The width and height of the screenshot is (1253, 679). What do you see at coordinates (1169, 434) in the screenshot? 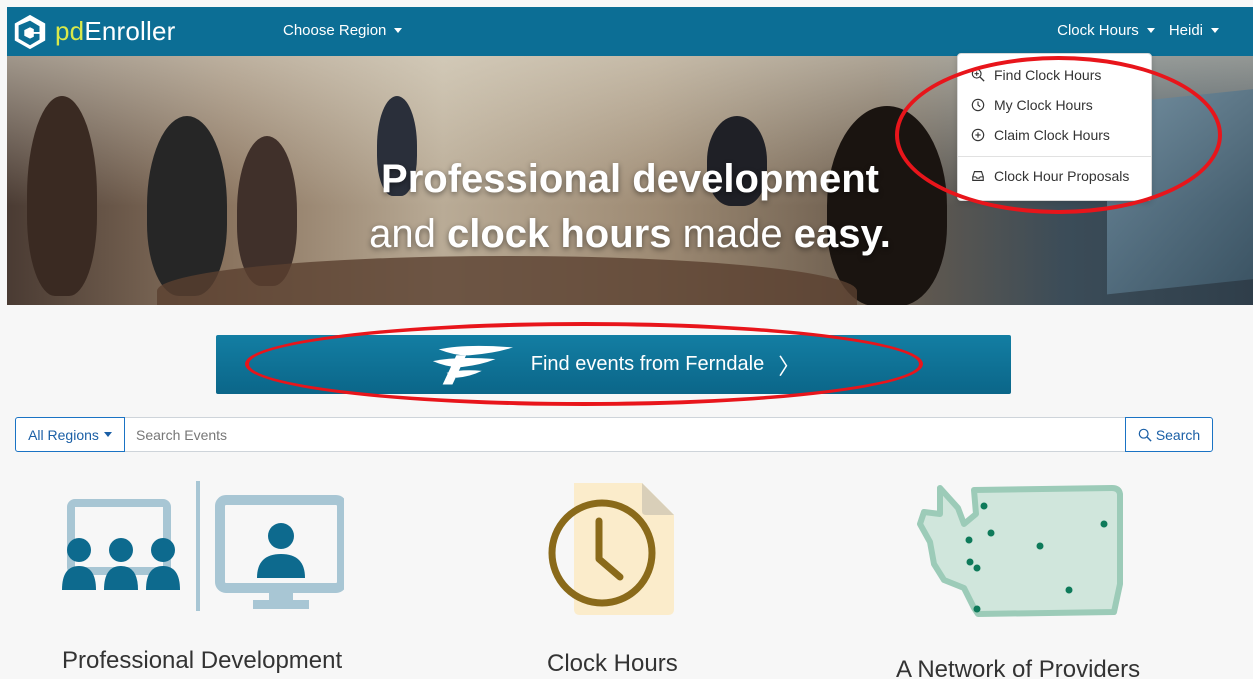
I see `search-button: Search` at bounding box center [1169, 434].